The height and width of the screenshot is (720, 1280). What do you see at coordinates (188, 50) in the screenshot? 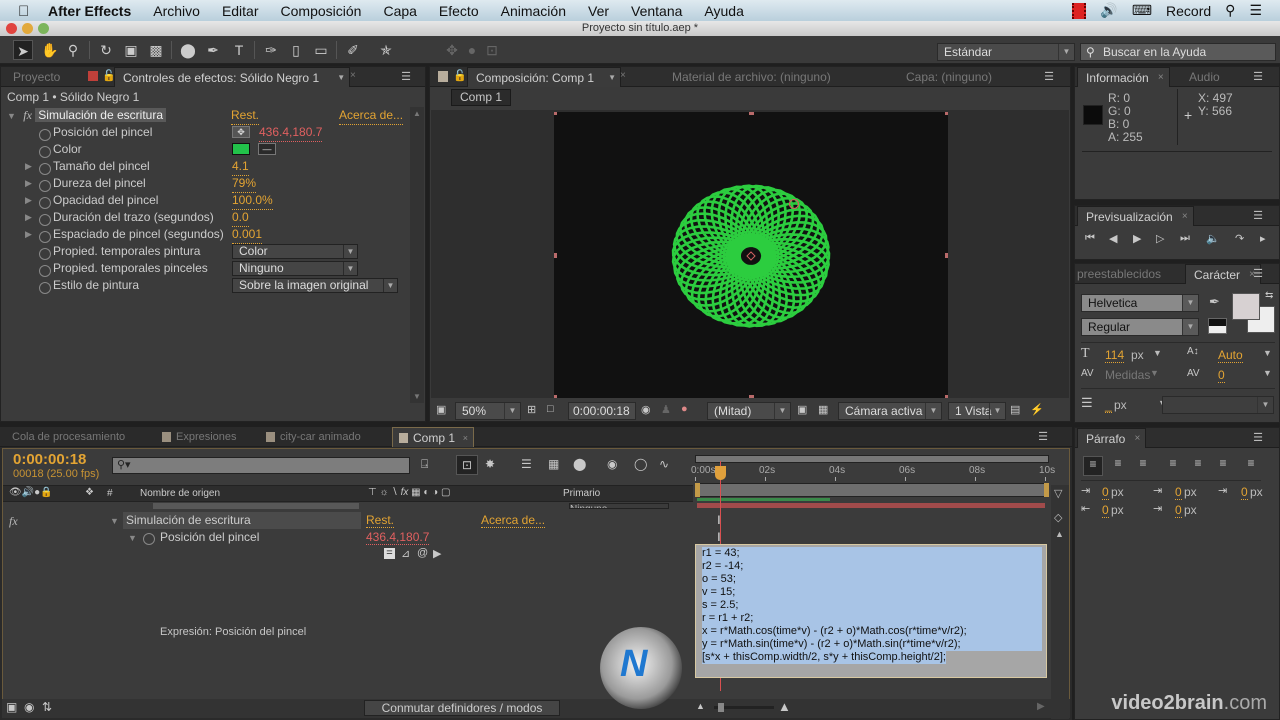
I see `ellipse-tool-icon: ⬤` at bounding box center [188, 50].